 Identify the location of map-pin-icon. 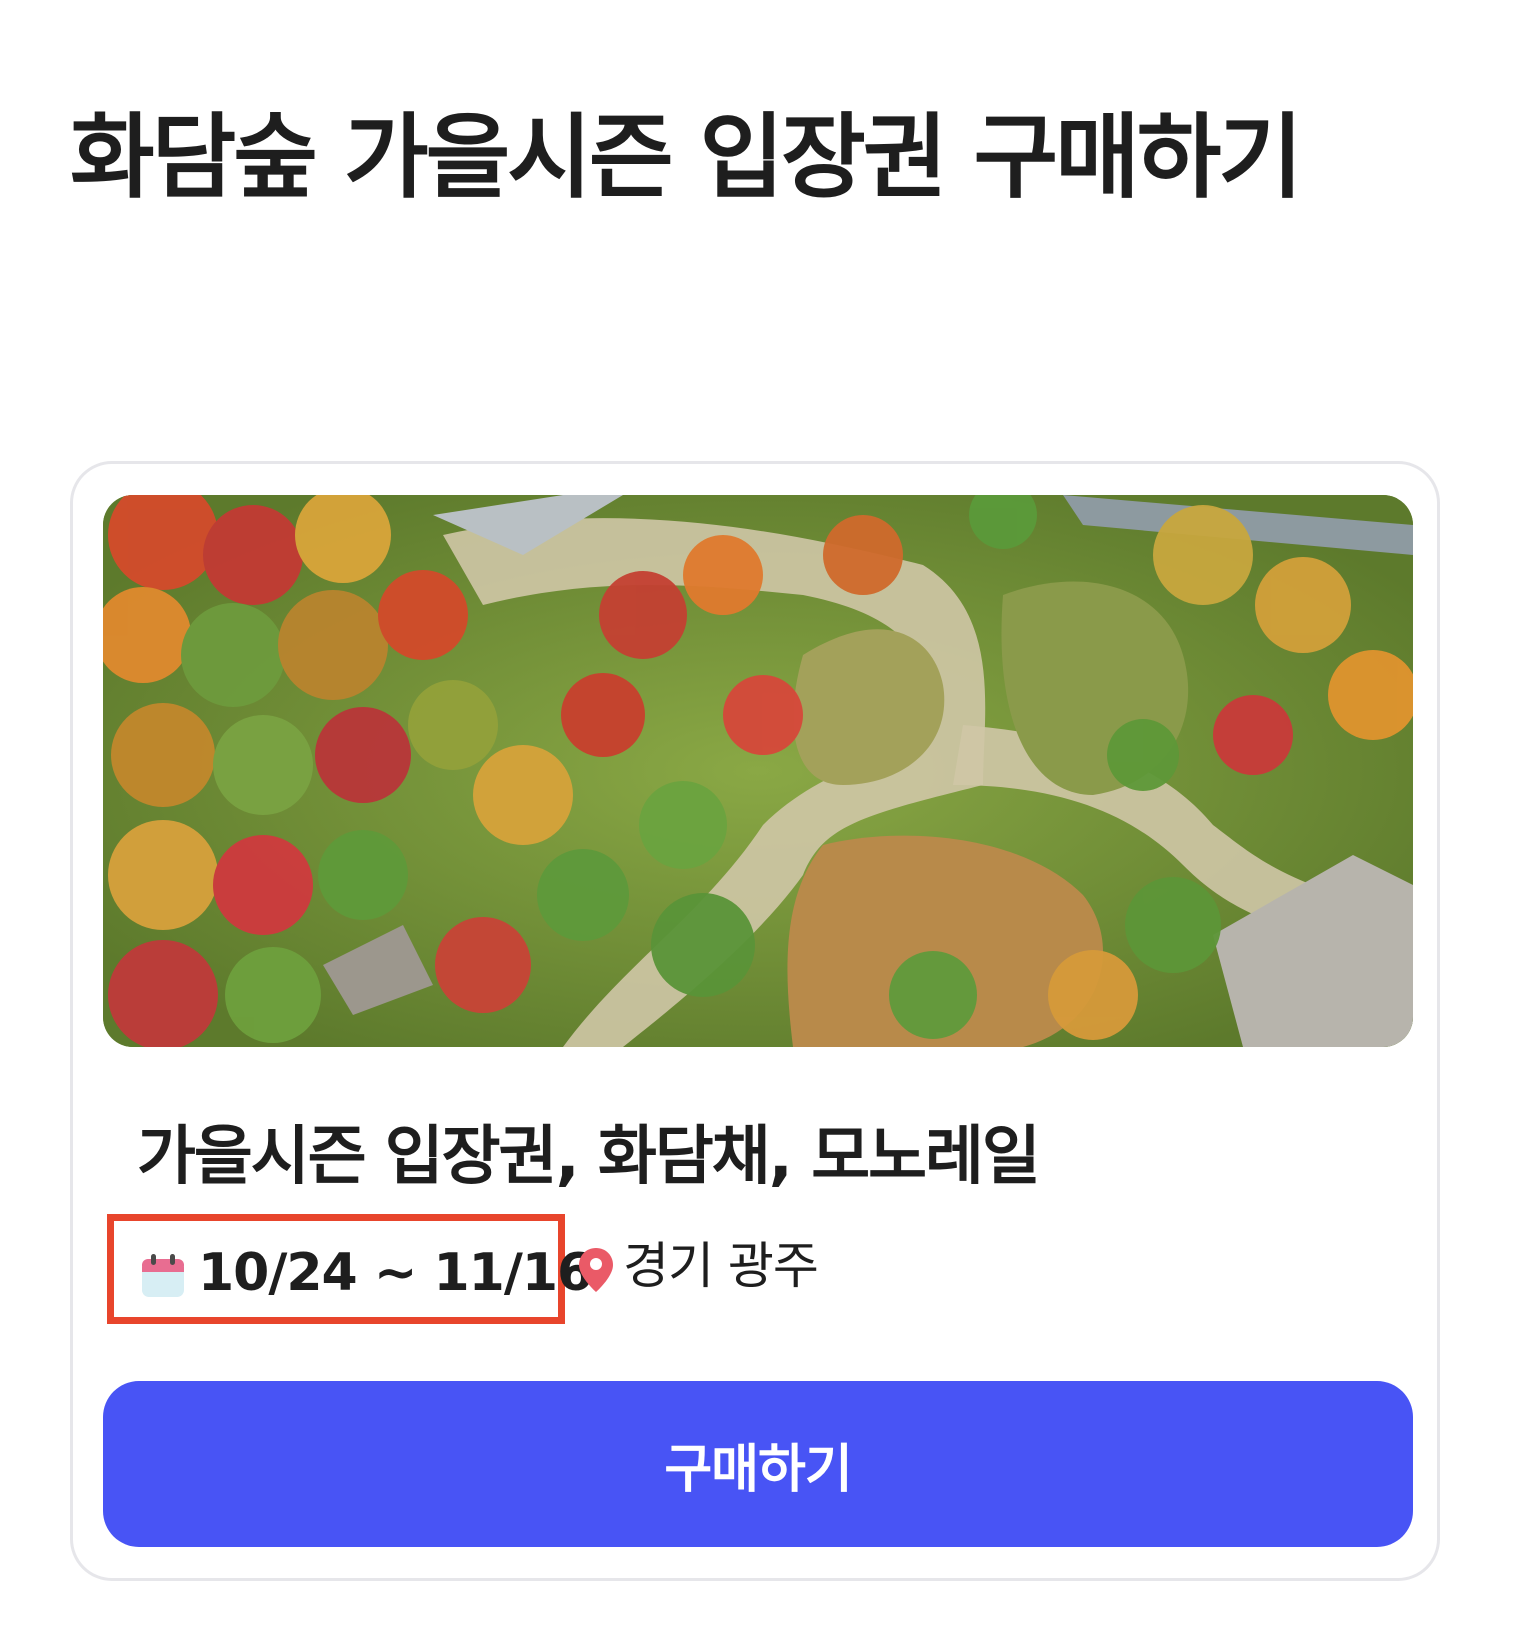
(596, 1270).